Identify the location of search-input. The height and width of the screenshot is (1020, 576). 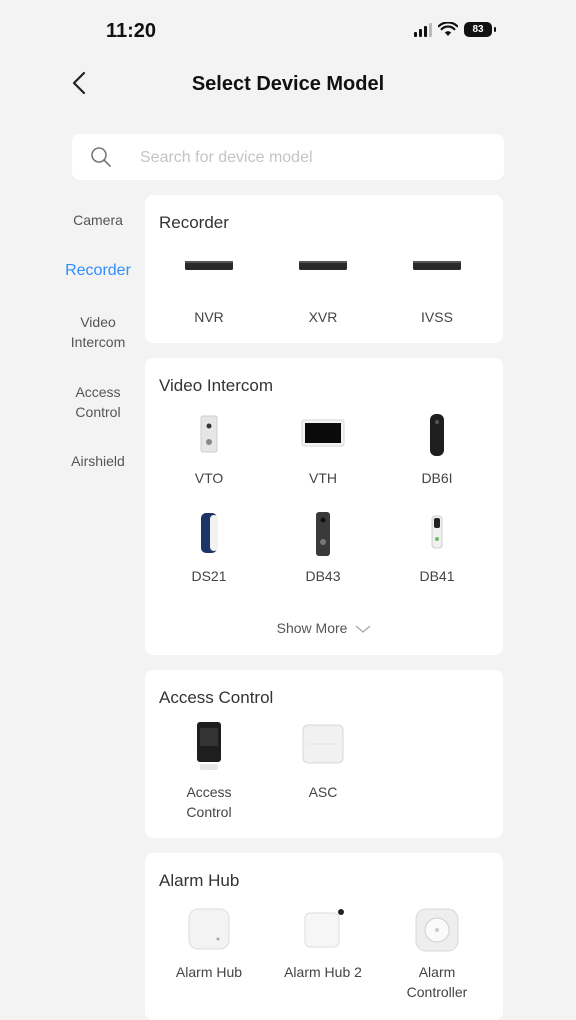
(315, 158).